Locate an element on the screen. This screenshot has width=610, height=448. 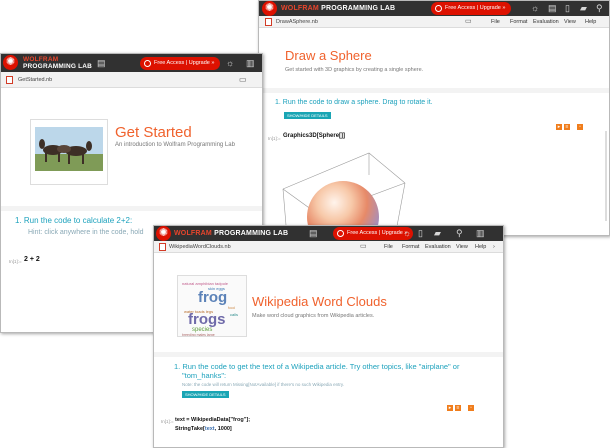
code-input: Graphics3D[Sphere[]] is located at coordinates (314, 136).